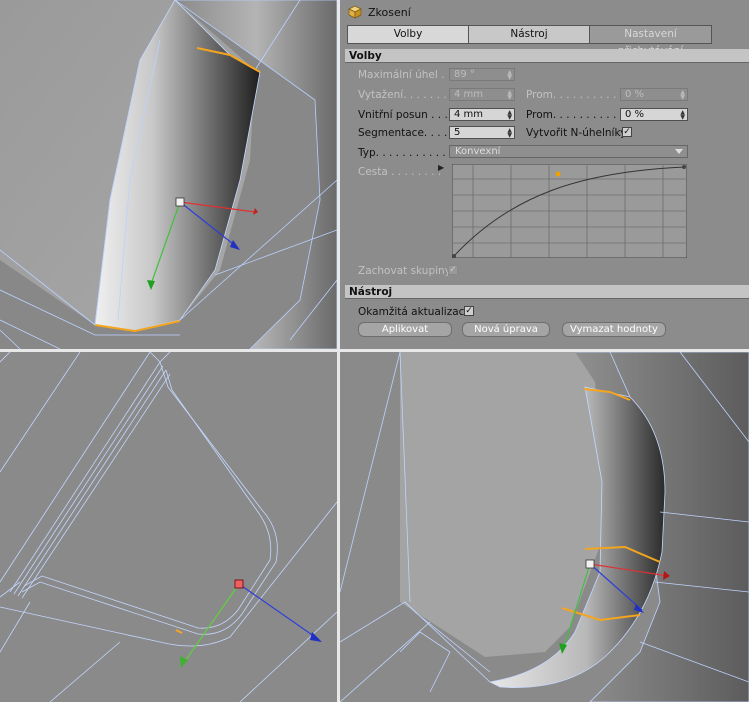  What do you see at coordinates (547, 56) in the screenshot?
I see `section-header-volby: Volby` at bounding box center [547, 56].